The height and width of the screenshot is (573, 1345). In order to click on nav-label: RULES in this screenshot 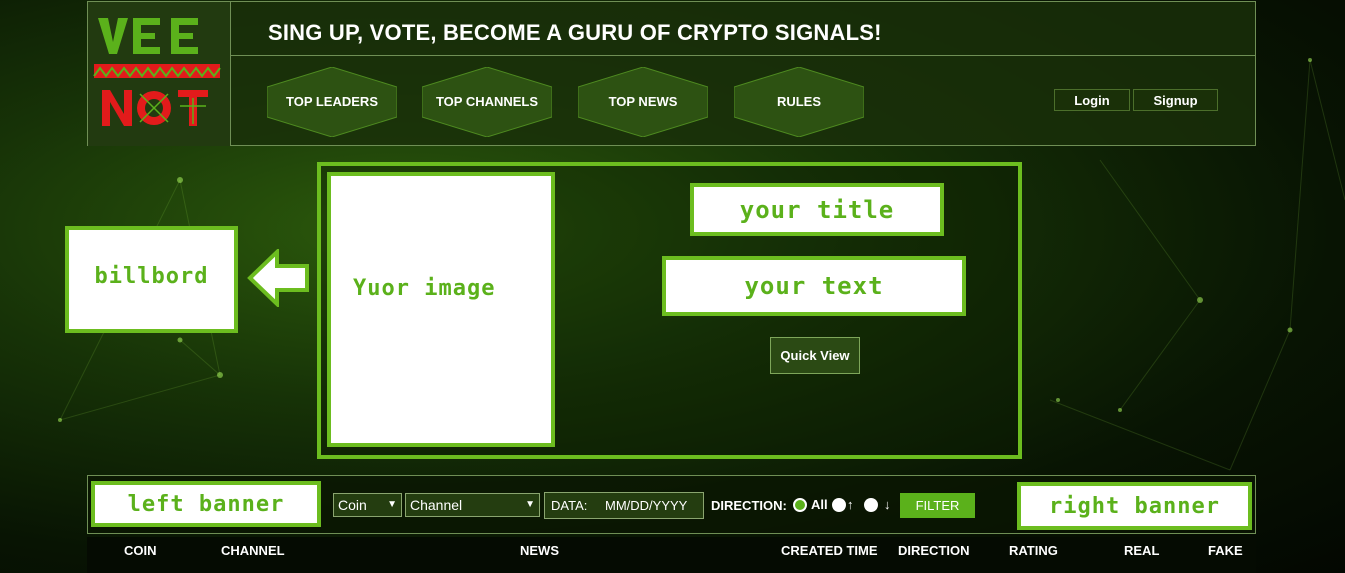, I will do `click(799, 101)`.